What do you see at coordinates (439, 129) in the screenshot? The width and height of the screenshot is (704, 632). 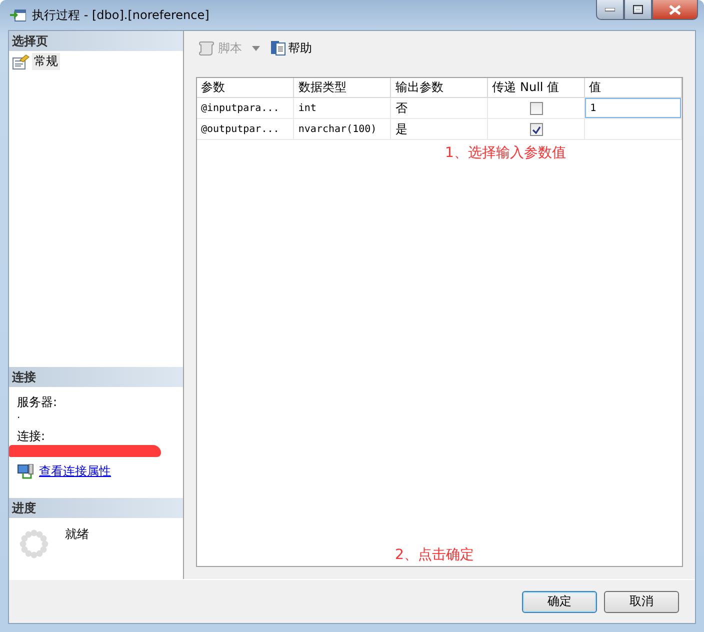 I see `table-cell: 是` at bounding box center [439, 129].